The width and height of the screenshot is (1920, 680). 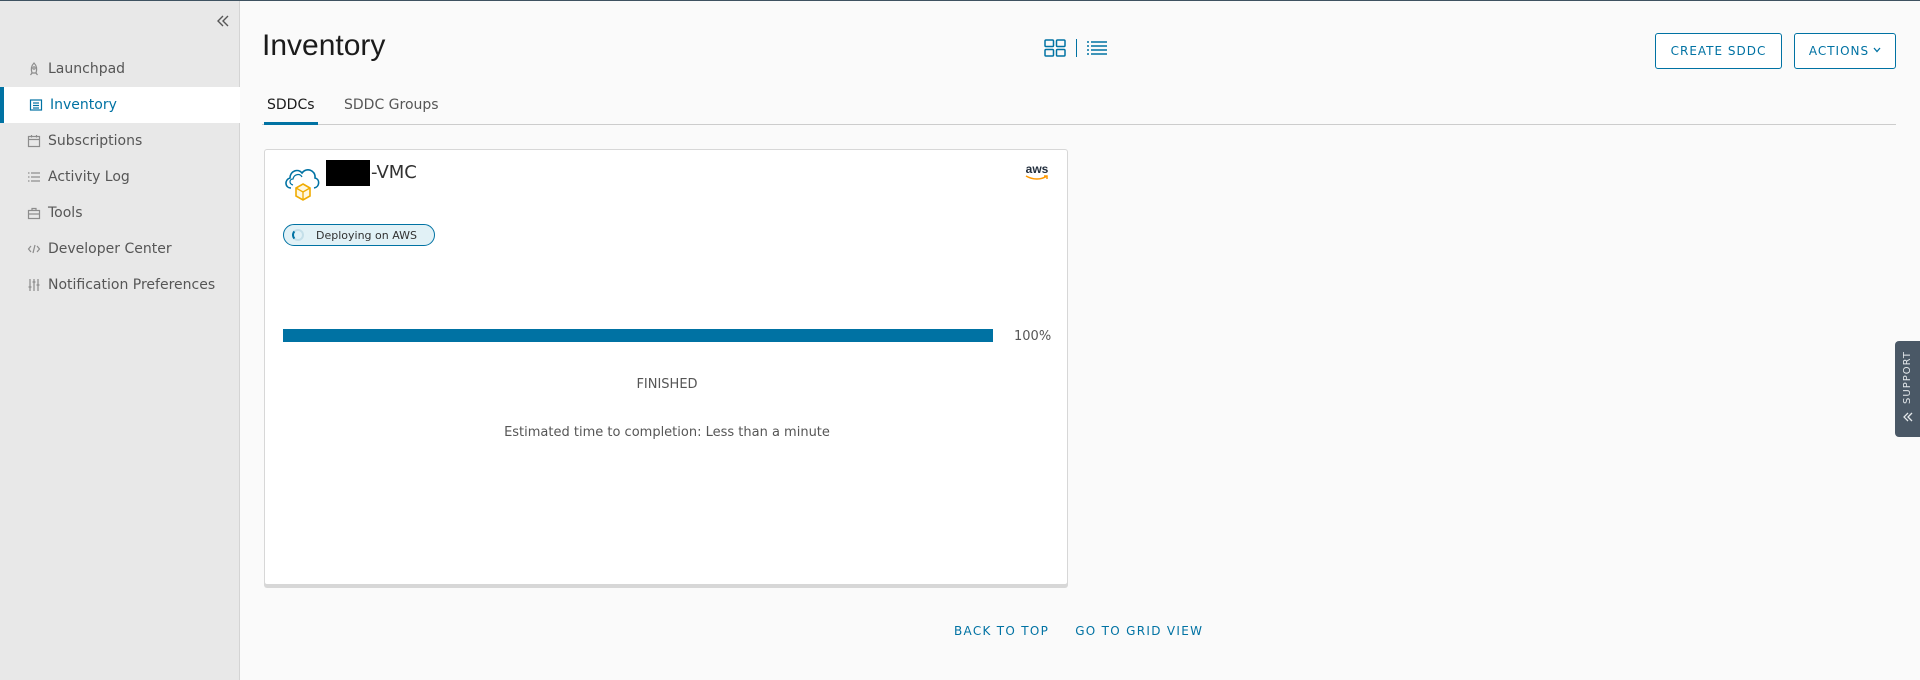 I want to click on support-tab: SUPPORT, so click(x=1907, y=389).